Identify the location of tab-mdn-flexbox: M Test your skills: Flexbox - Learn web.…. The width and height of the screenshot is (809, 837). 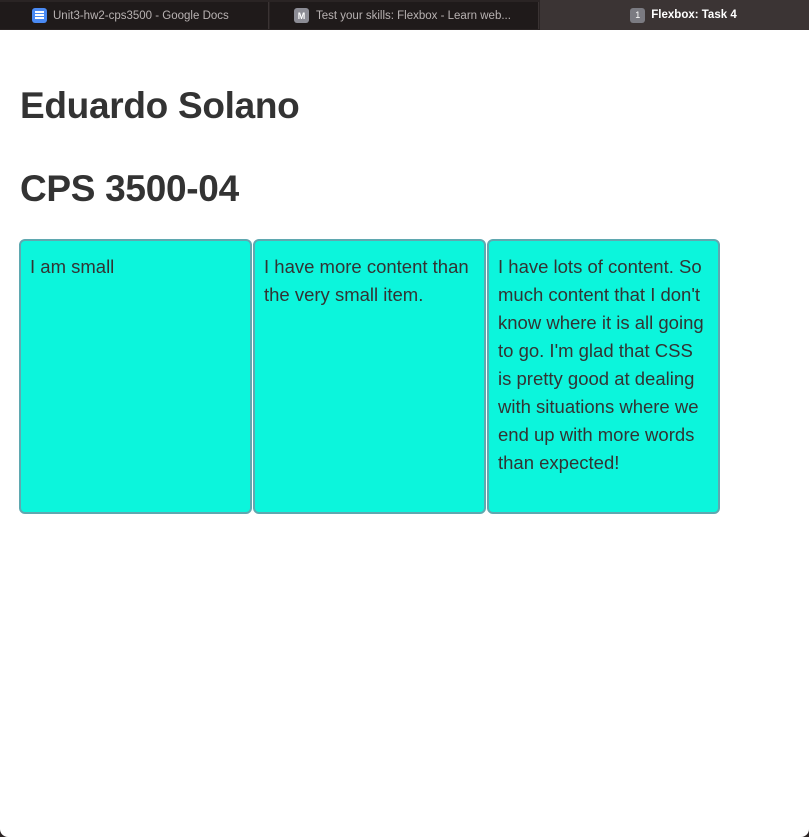
(404, 15).